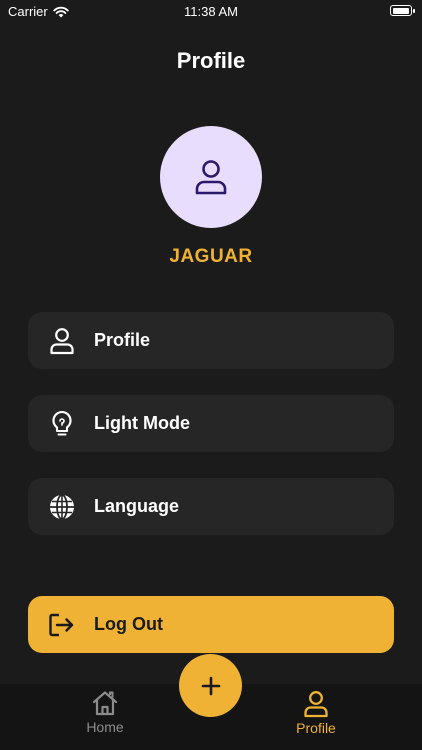 The image size is (422, 750). I want to click on status-time: 11:38 AM, so click(211, 11).